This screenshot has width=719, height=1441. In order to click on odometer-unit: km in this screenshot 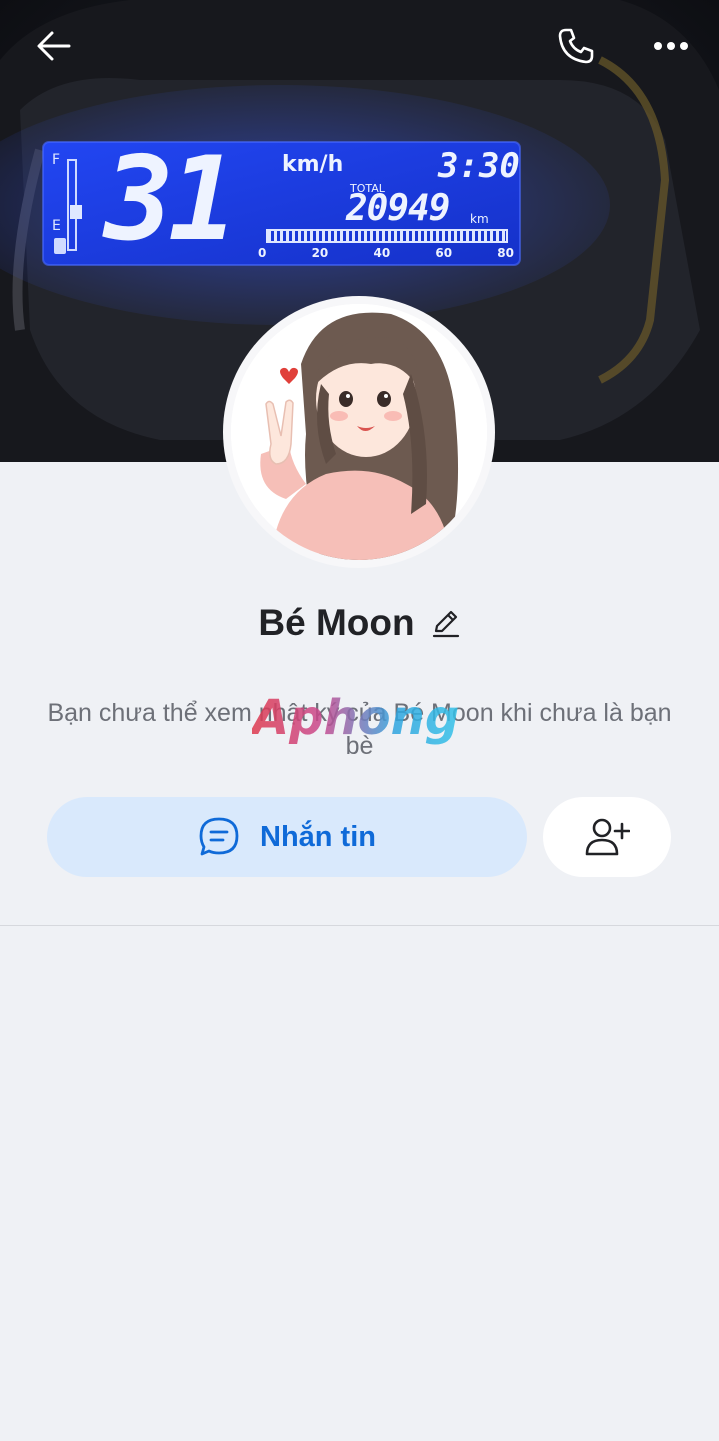, I will do `click(479, 219)`.